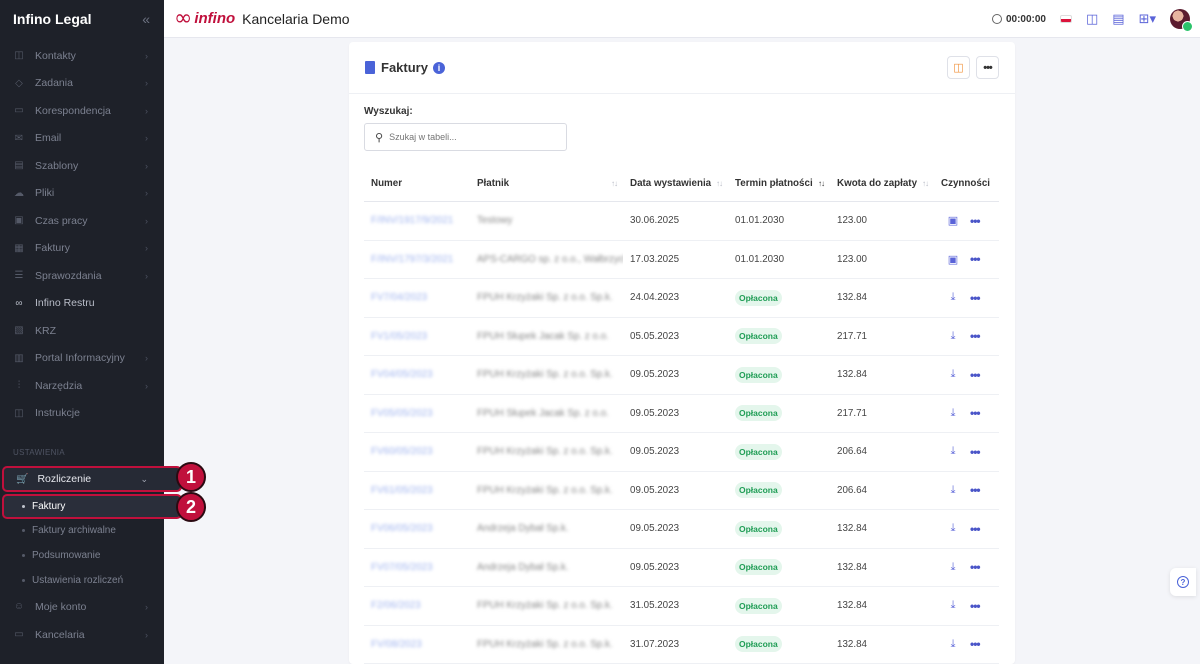 This screenshot has width=1200, height=664. Describe the element at coordinates (92, 479) in the screenshot. I see `sidebar-item-rozliczenie: 🛒 Rozliczenie ⌄` at that location.